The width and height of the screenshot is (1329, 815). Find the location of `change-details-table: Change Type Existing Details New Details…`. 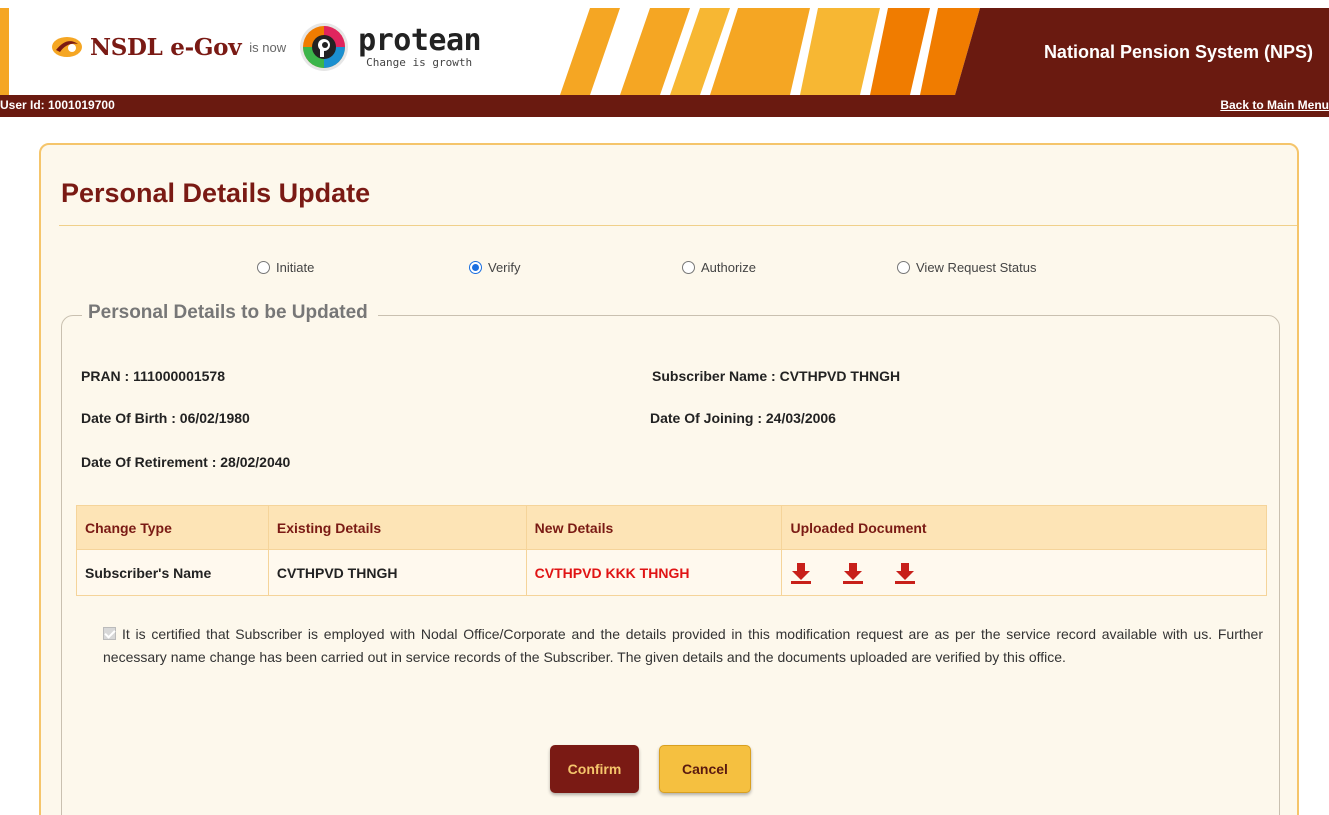

change-details-table: Change Type Existing Details New Details… is located at coordinates (671, 550).